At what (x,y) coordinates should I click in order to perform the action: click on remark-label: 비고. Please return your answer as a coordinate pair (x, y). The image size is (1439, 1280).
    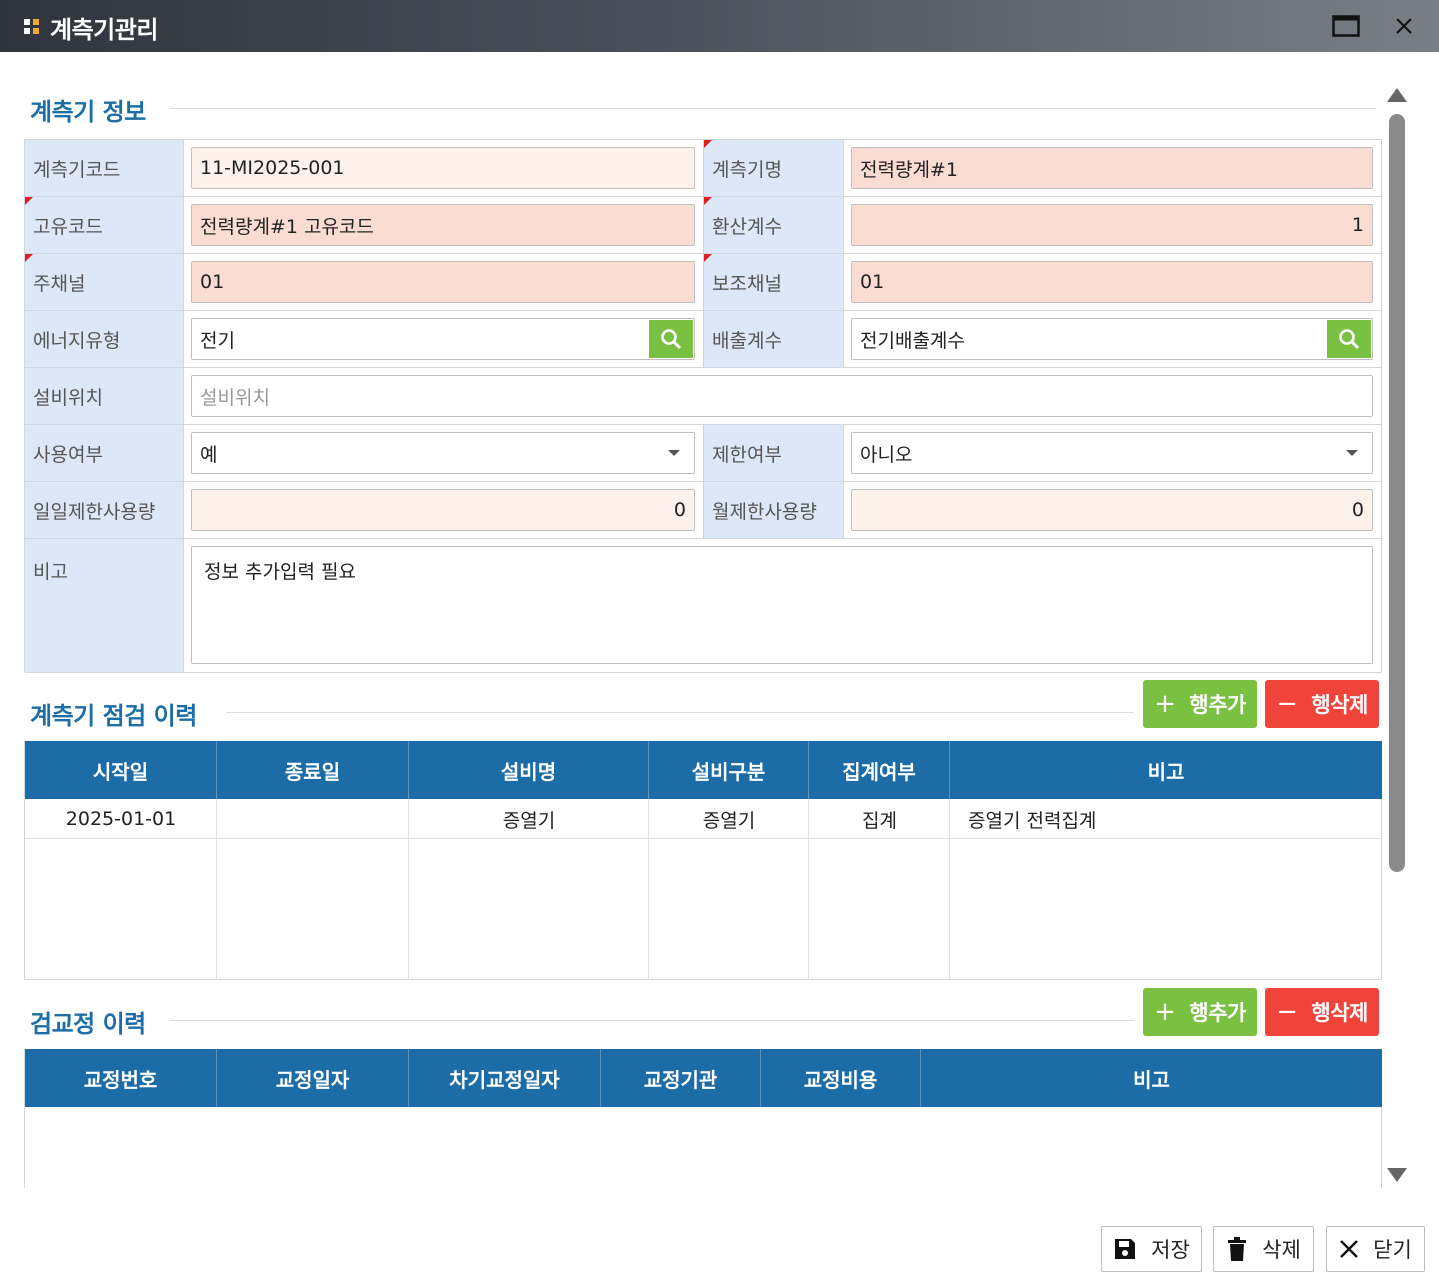
    Looking at the image, I should click on (104, 605).